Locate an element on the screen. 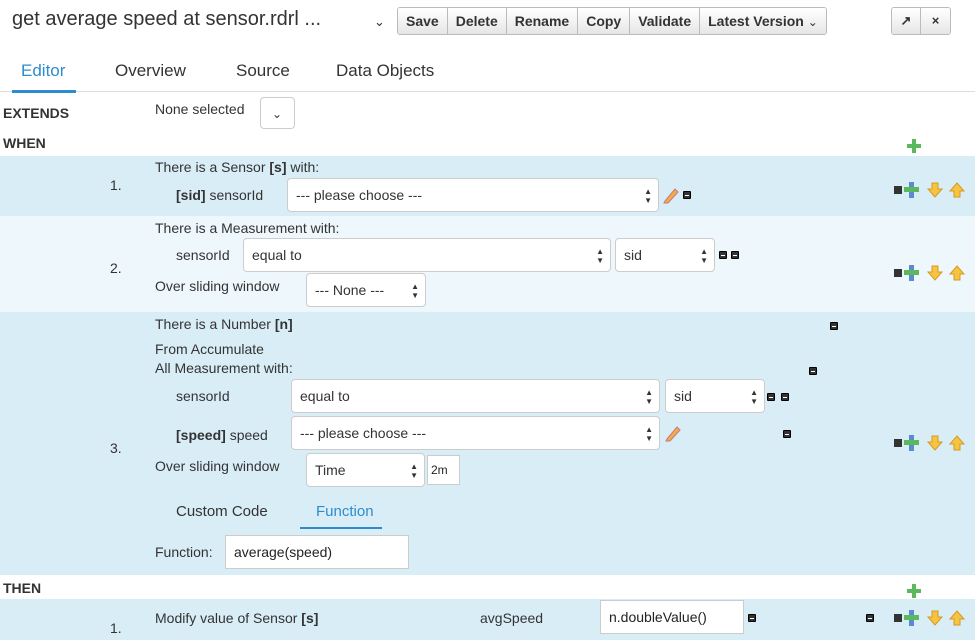 The width and height of the screenshot is (975, 640). accumulate-source: All Measurement with: is located at coordinates (224, 368).